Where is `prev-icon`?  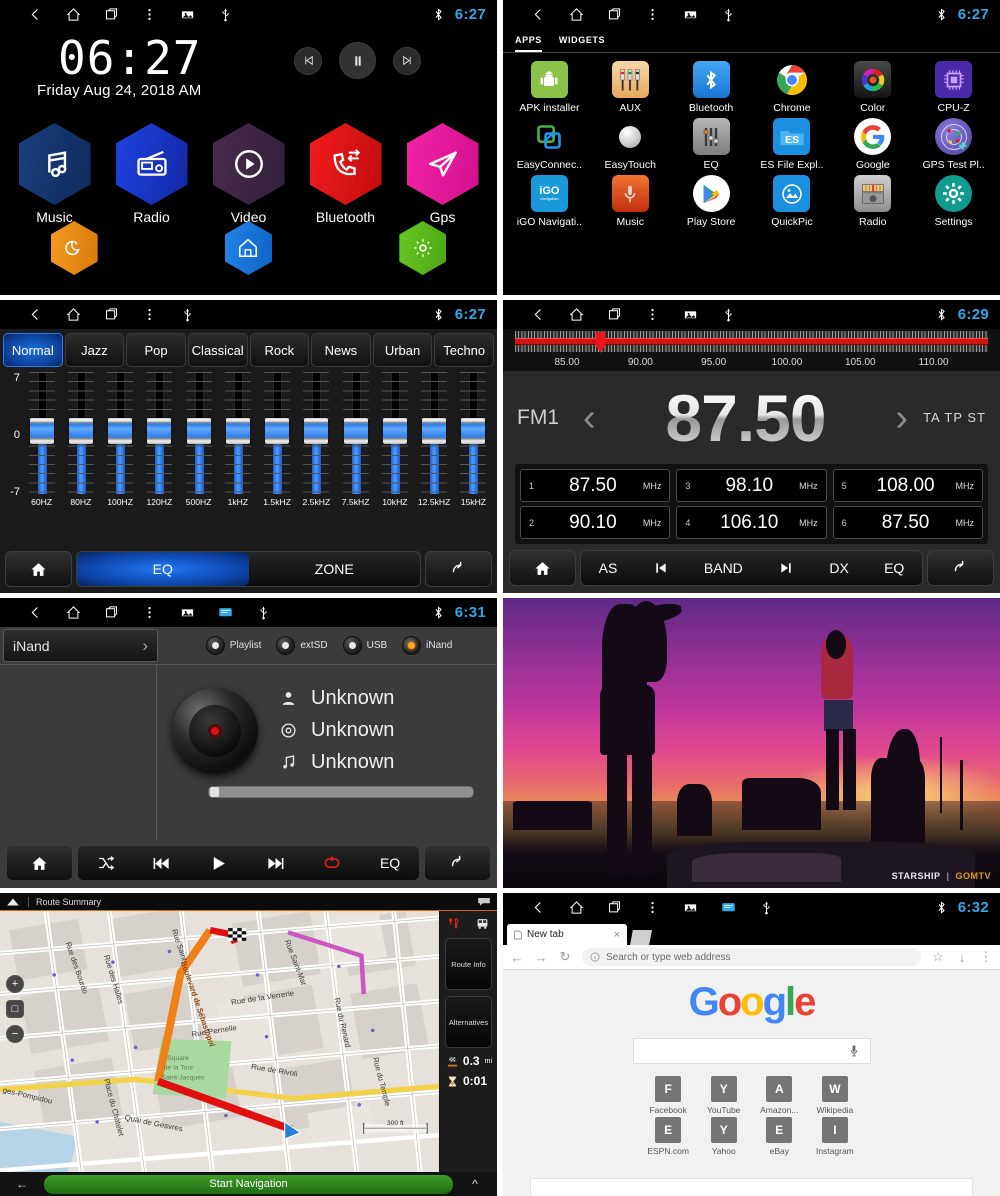 prev-icon is located at coordinates (161, 863).